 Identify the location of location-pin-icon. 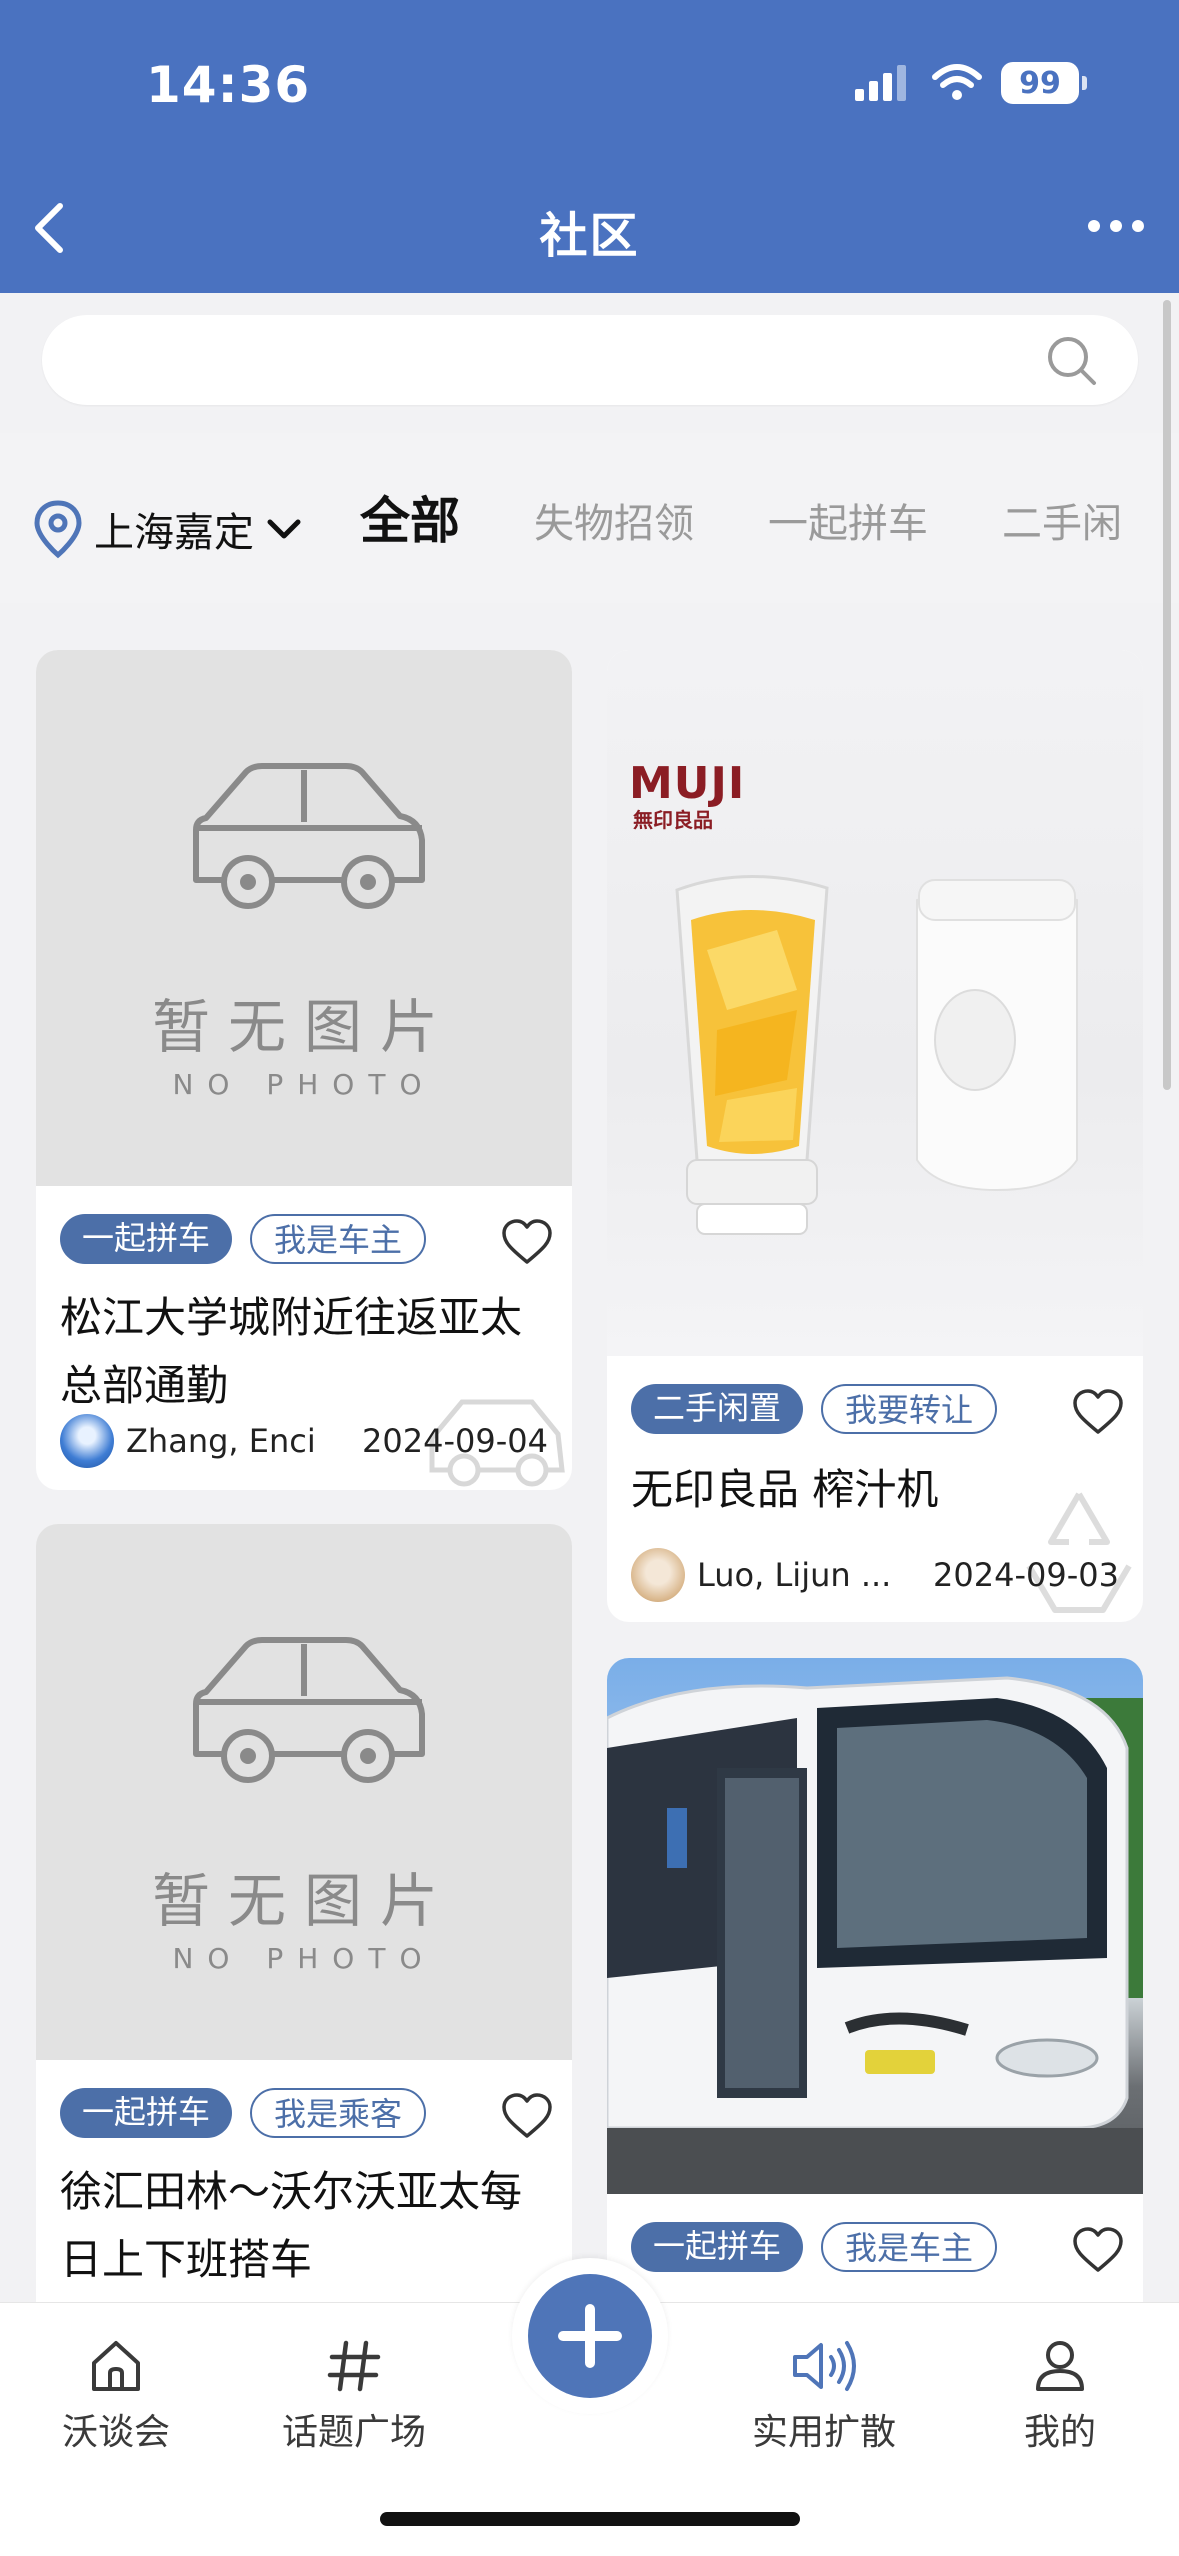
(58, 529).